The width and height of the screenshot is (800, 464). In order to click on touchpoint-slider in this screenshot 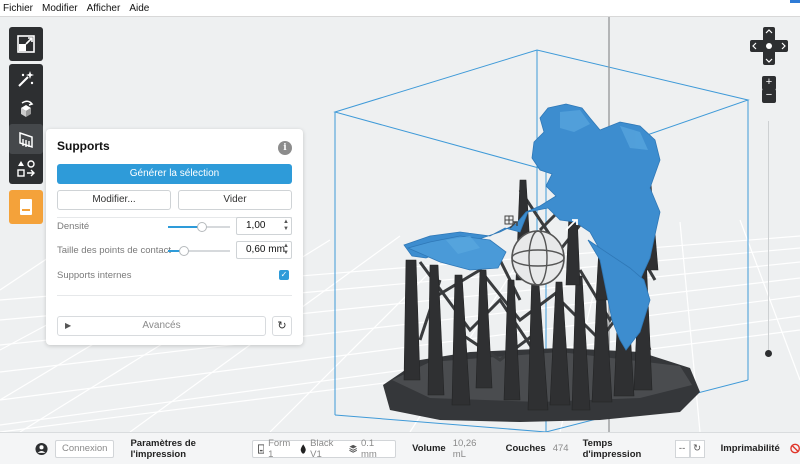, I will do `click(199, 251)`.